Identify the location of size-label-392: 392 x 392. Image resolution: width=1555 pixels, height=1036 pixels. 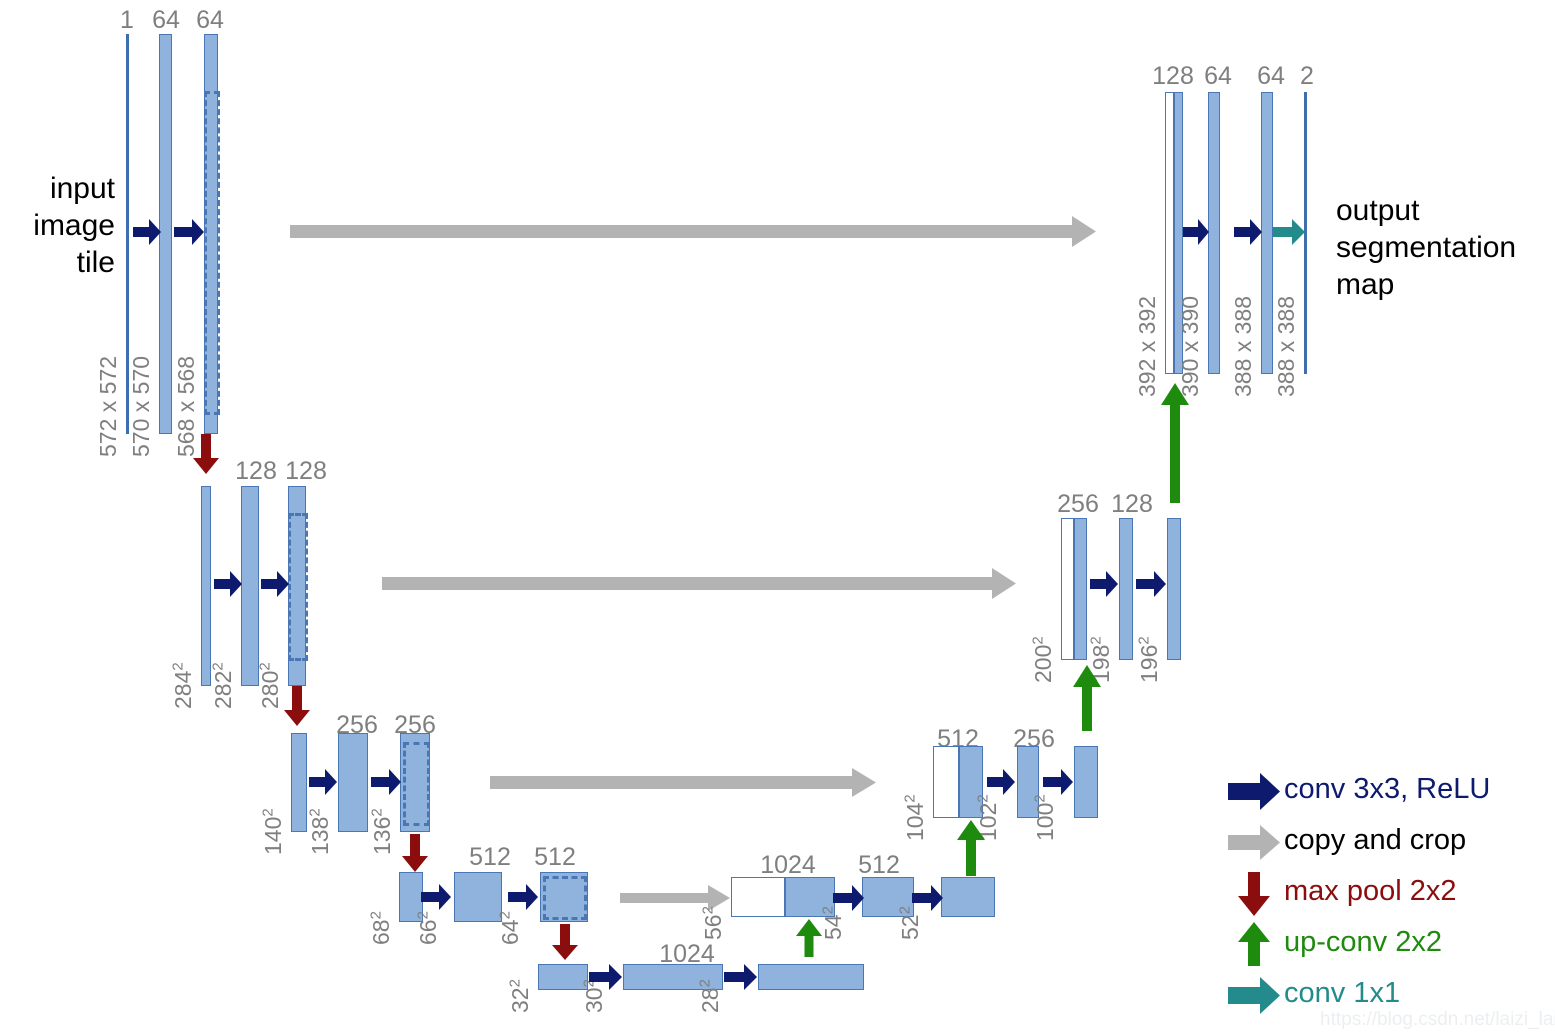
(1147, 346).